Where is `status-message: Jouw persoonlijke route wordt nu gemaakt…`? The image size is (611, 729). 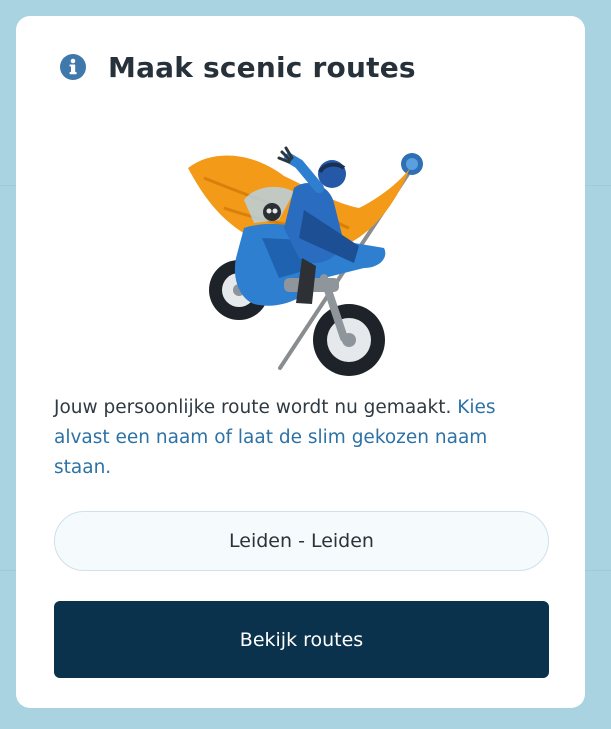 status-message: Jouw persoonlijke route wordt nu gemaakt… is located at coordinates (294, 438).